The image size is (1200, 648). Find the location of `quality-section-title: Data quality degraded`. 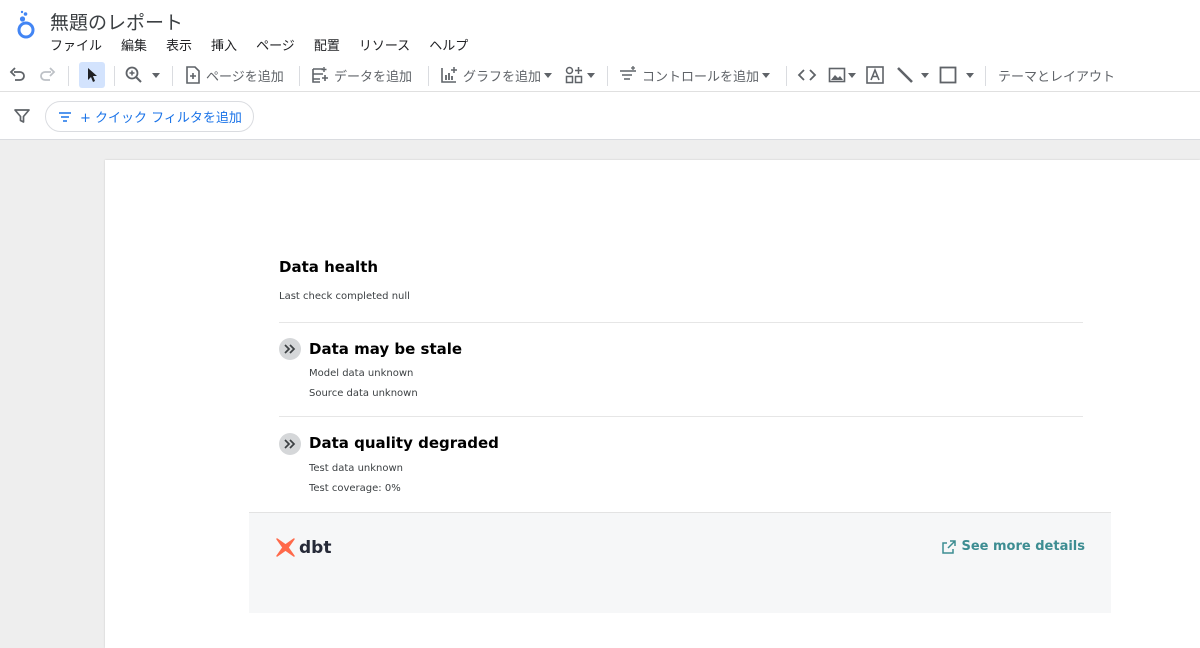

quality-section-title: Data quality degraded is located at coordinates (404, 443).